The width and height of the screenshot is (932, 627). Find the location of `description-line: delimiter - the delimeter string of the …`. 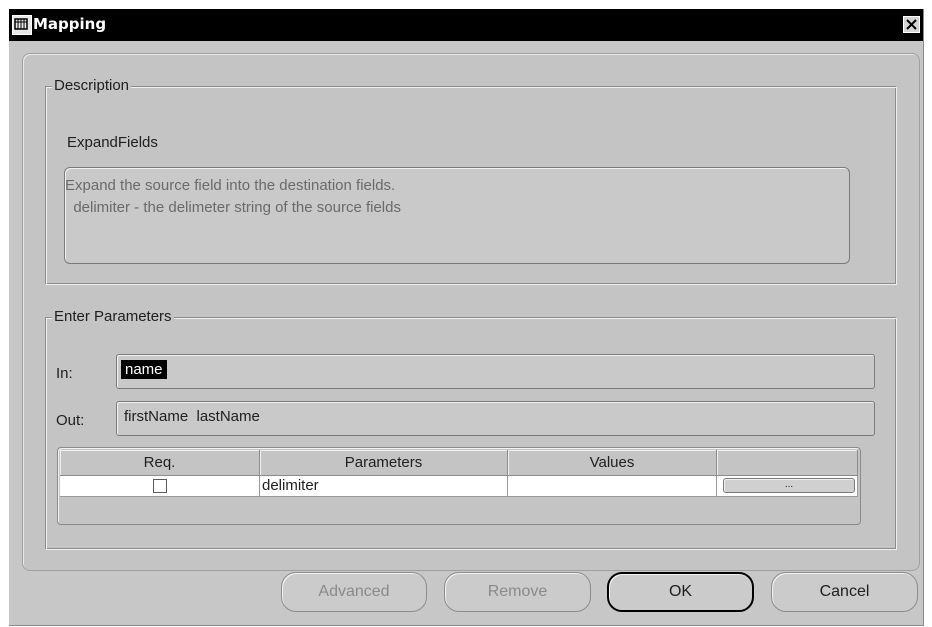

description-line: delimiter - the delimeter string of the … is located at coordinates (233, 207).